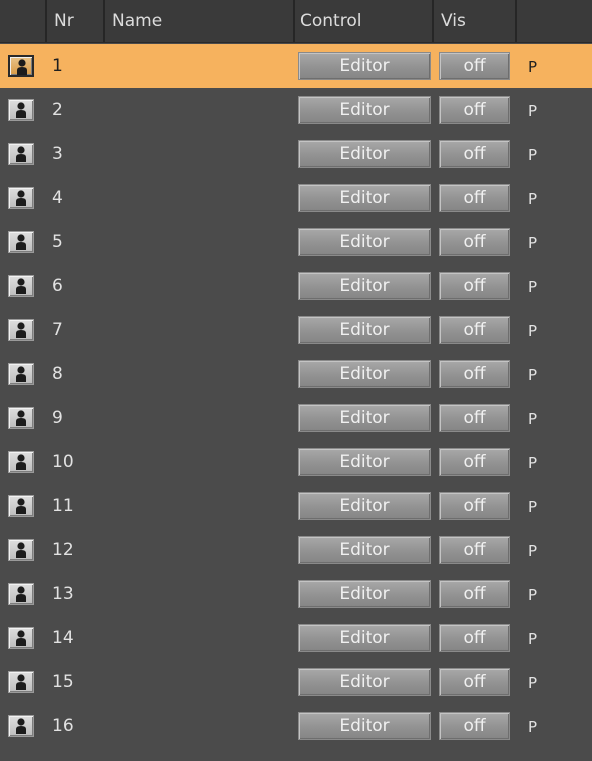  I want to click on table-row: 3 Editor off P, so click(296, 154).